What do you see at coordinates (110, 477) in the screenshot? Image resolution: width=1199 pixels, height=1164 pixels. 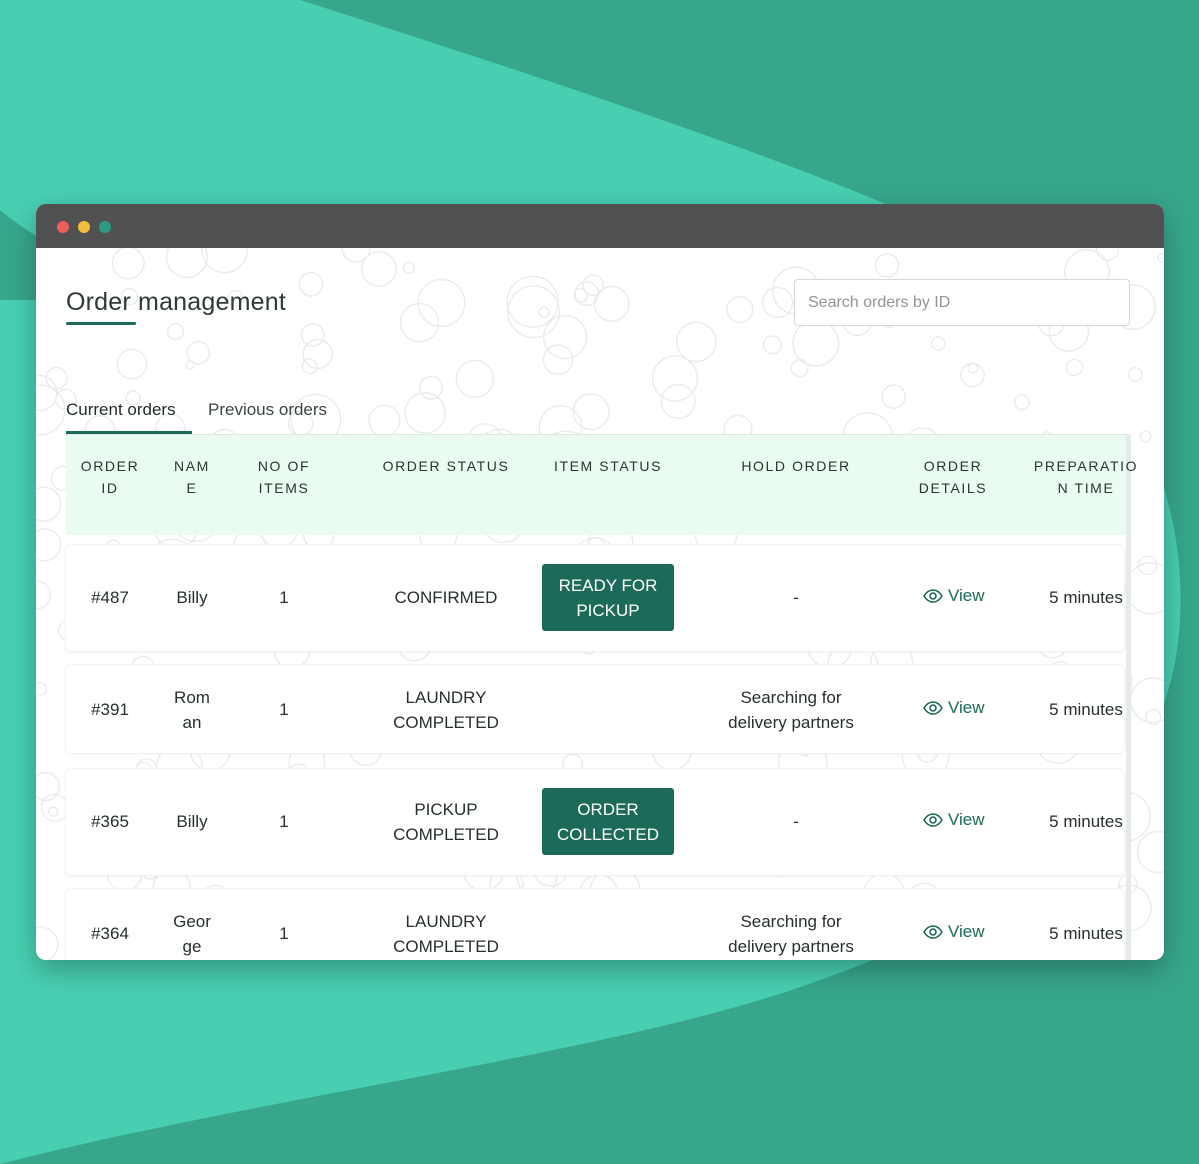 I see `header-order-id: ORDER ID` at bounding box center [110, 477].